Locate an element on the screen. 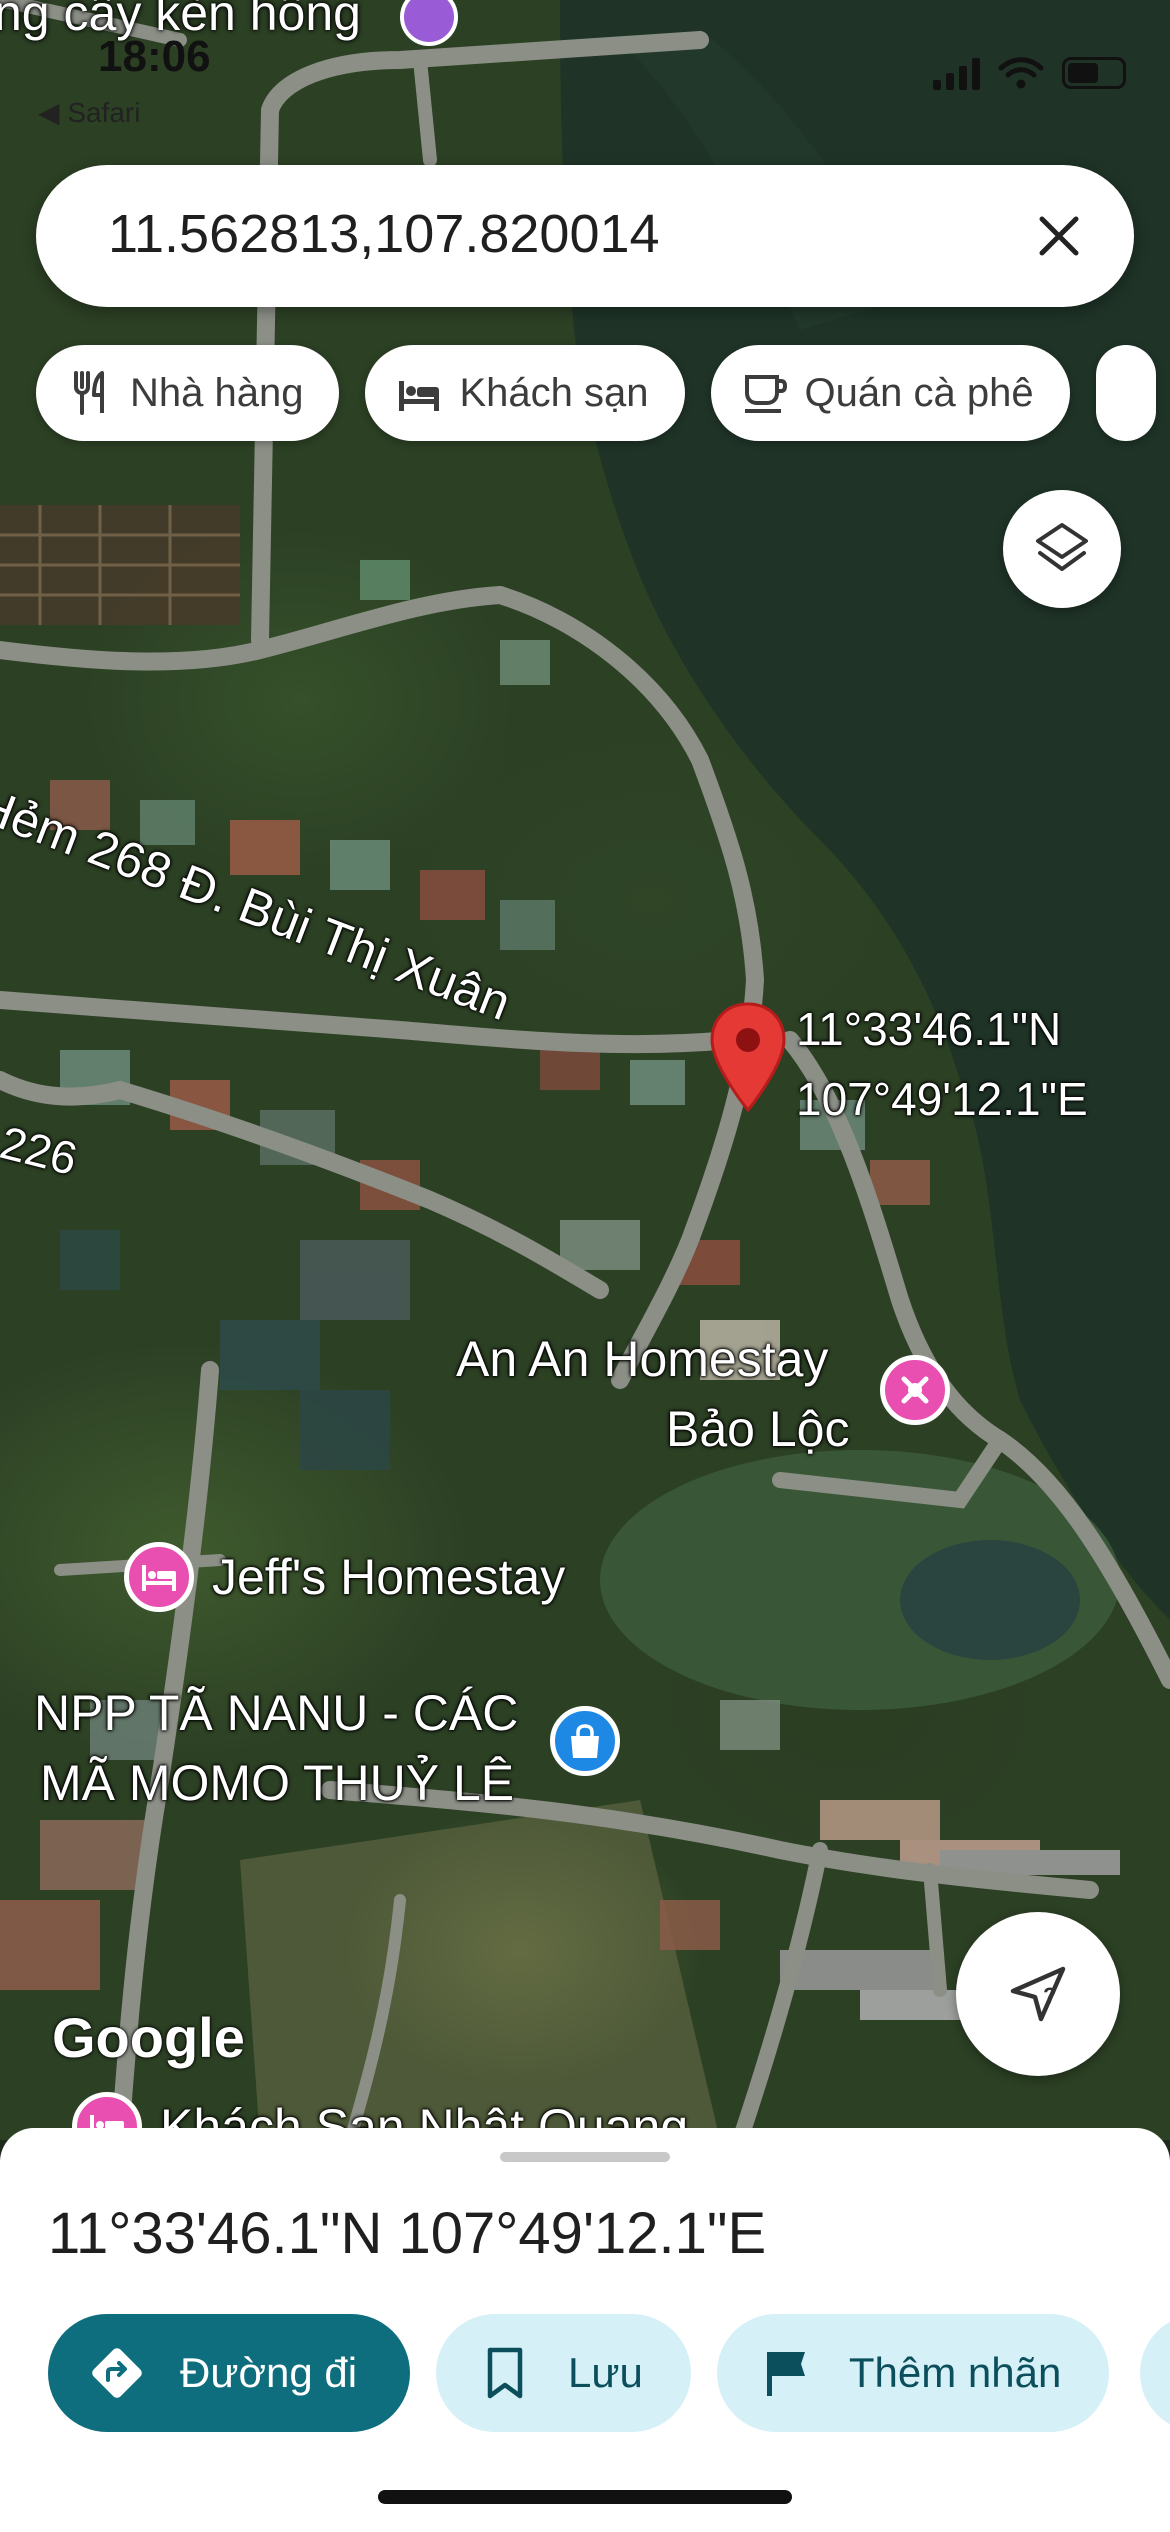  coffee-icon is located at coordinates (765, 394).